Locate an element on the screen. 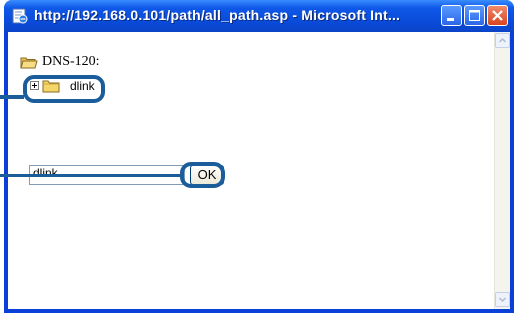  close-button is located at coordinates (497, 15).